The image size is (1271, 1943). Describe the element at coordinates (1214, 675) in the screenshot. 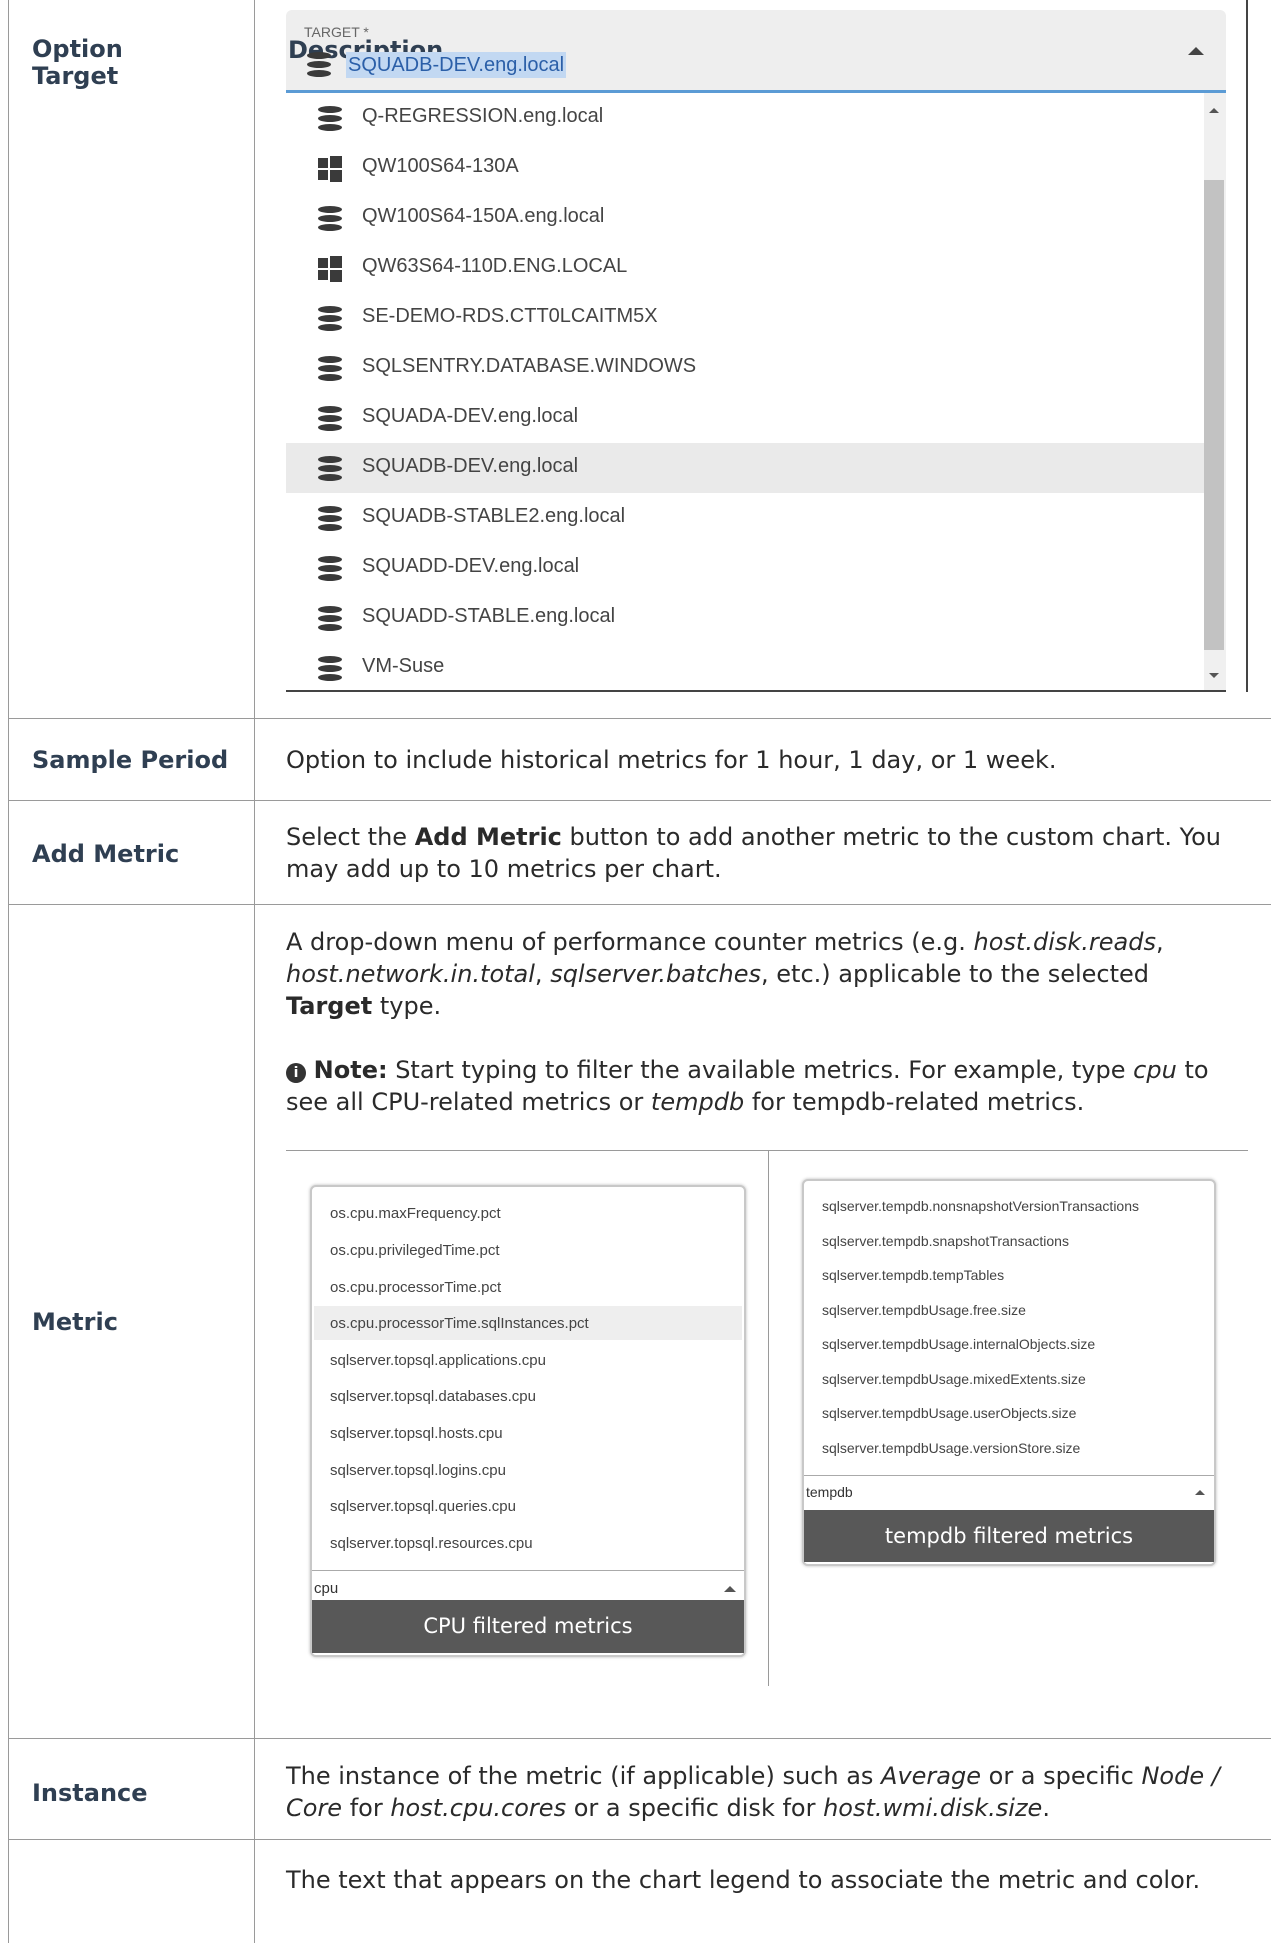

I see `scroll-down-arrow-icon` at that location.